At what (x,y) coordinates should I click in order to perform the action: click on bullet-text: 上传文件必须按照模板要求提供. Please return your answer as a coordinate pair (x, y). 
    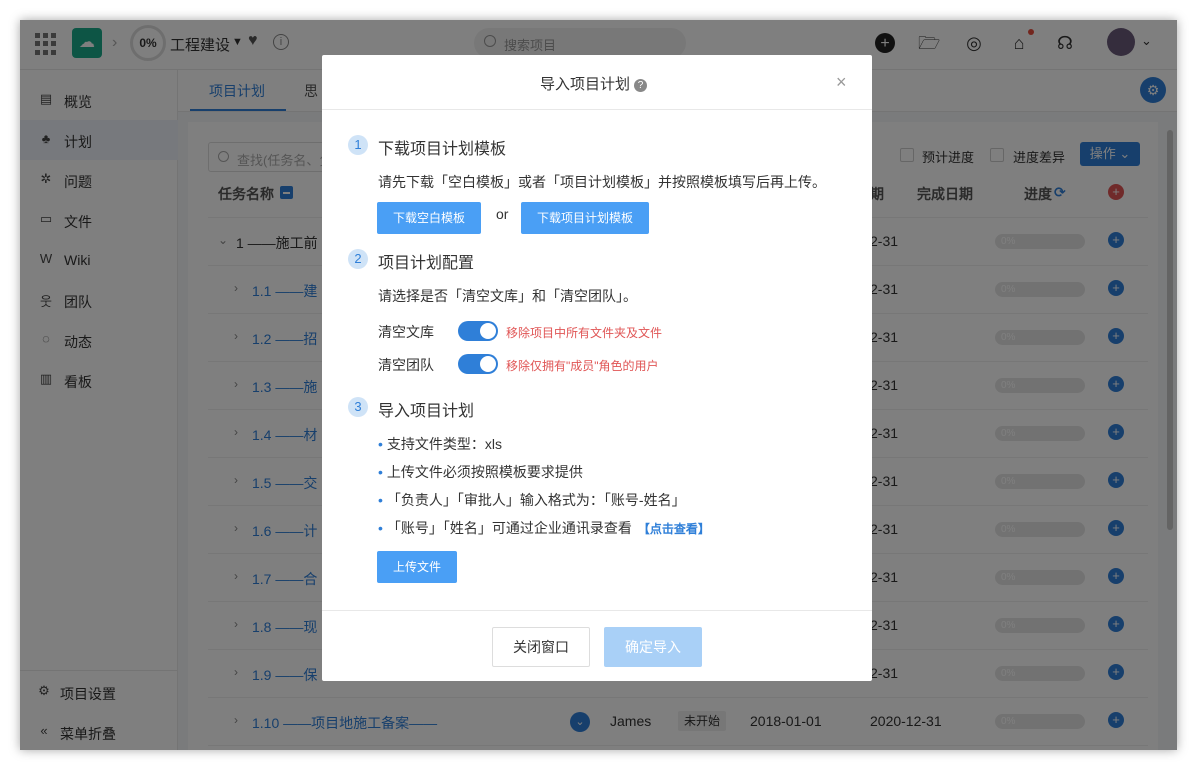
    Looking at the image, I should click on (484, 472).